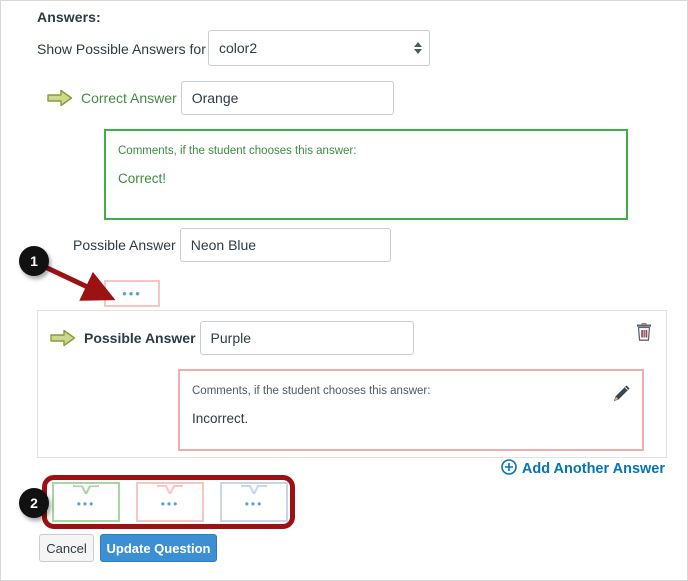  I want to click on comment-body: Correct!, so click(142, 178).